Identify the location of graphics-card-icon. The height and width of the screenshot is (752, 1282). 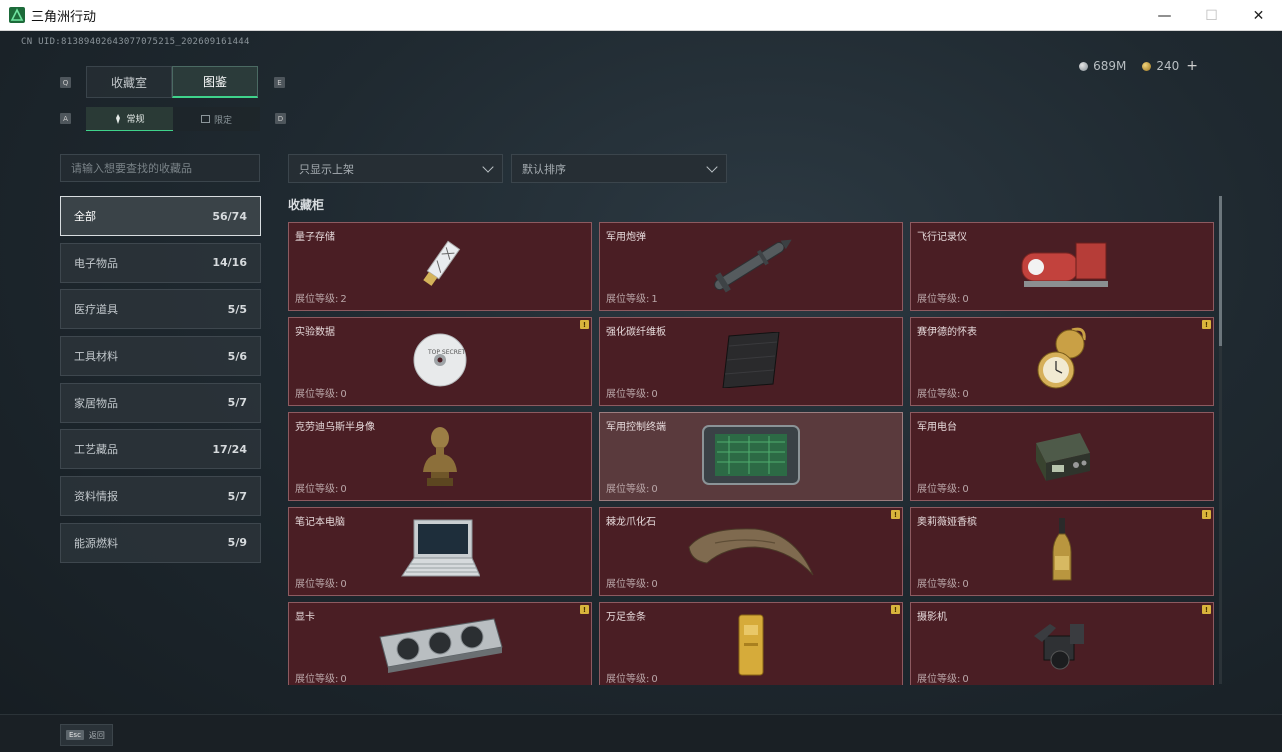
(440, 647).